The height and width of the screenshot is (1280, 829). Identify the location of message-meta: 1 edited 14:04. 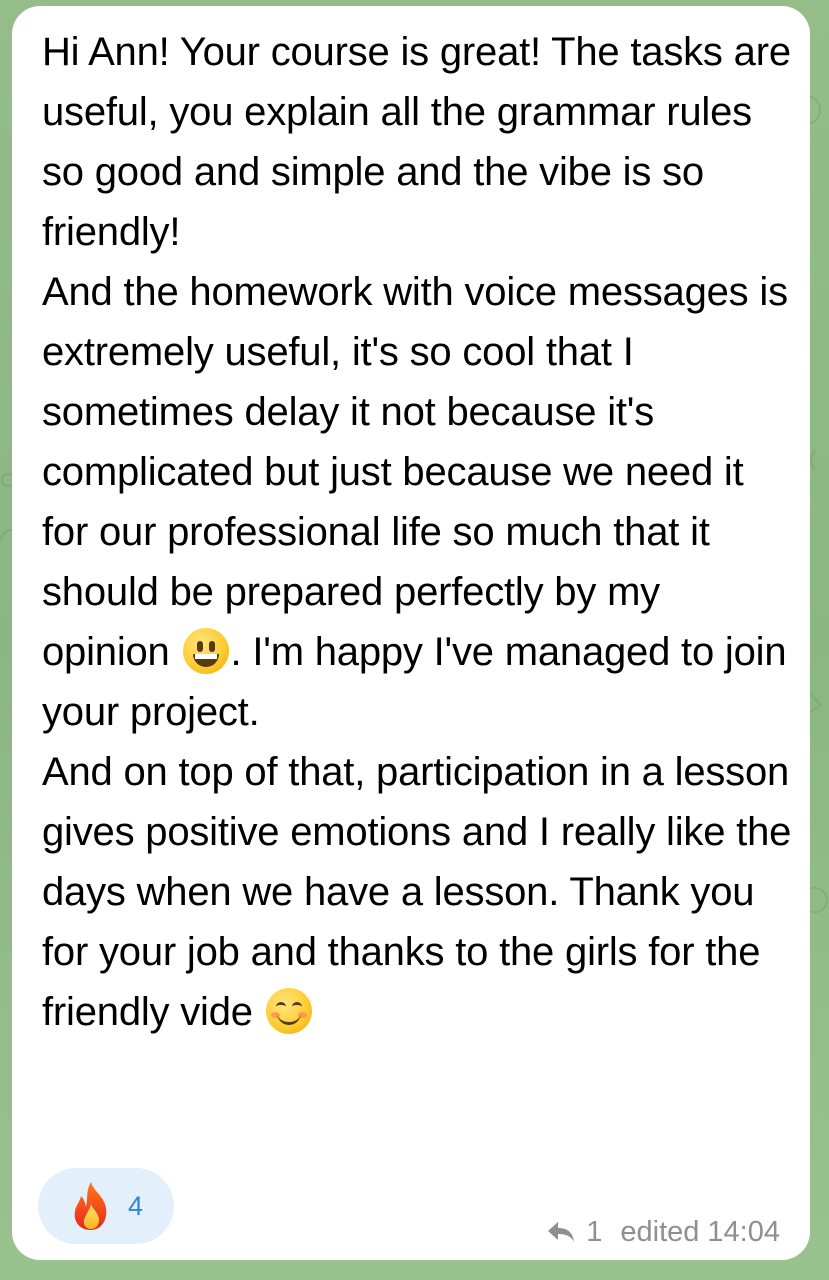
(663, 1232).